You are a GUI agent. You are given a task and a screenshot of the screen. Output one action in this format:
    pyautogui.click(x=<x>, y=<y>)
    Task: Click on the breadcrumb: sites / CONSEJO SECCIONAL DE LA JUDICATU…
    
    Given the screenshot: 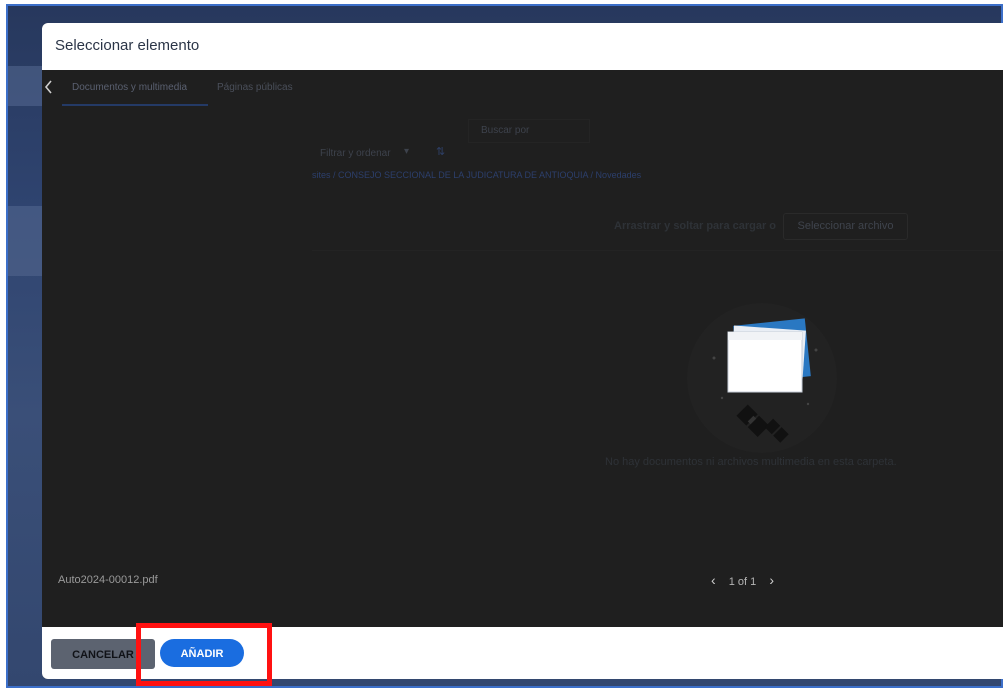 What is the action you would take?
    pyautogui.click(x=476, y=175)
    